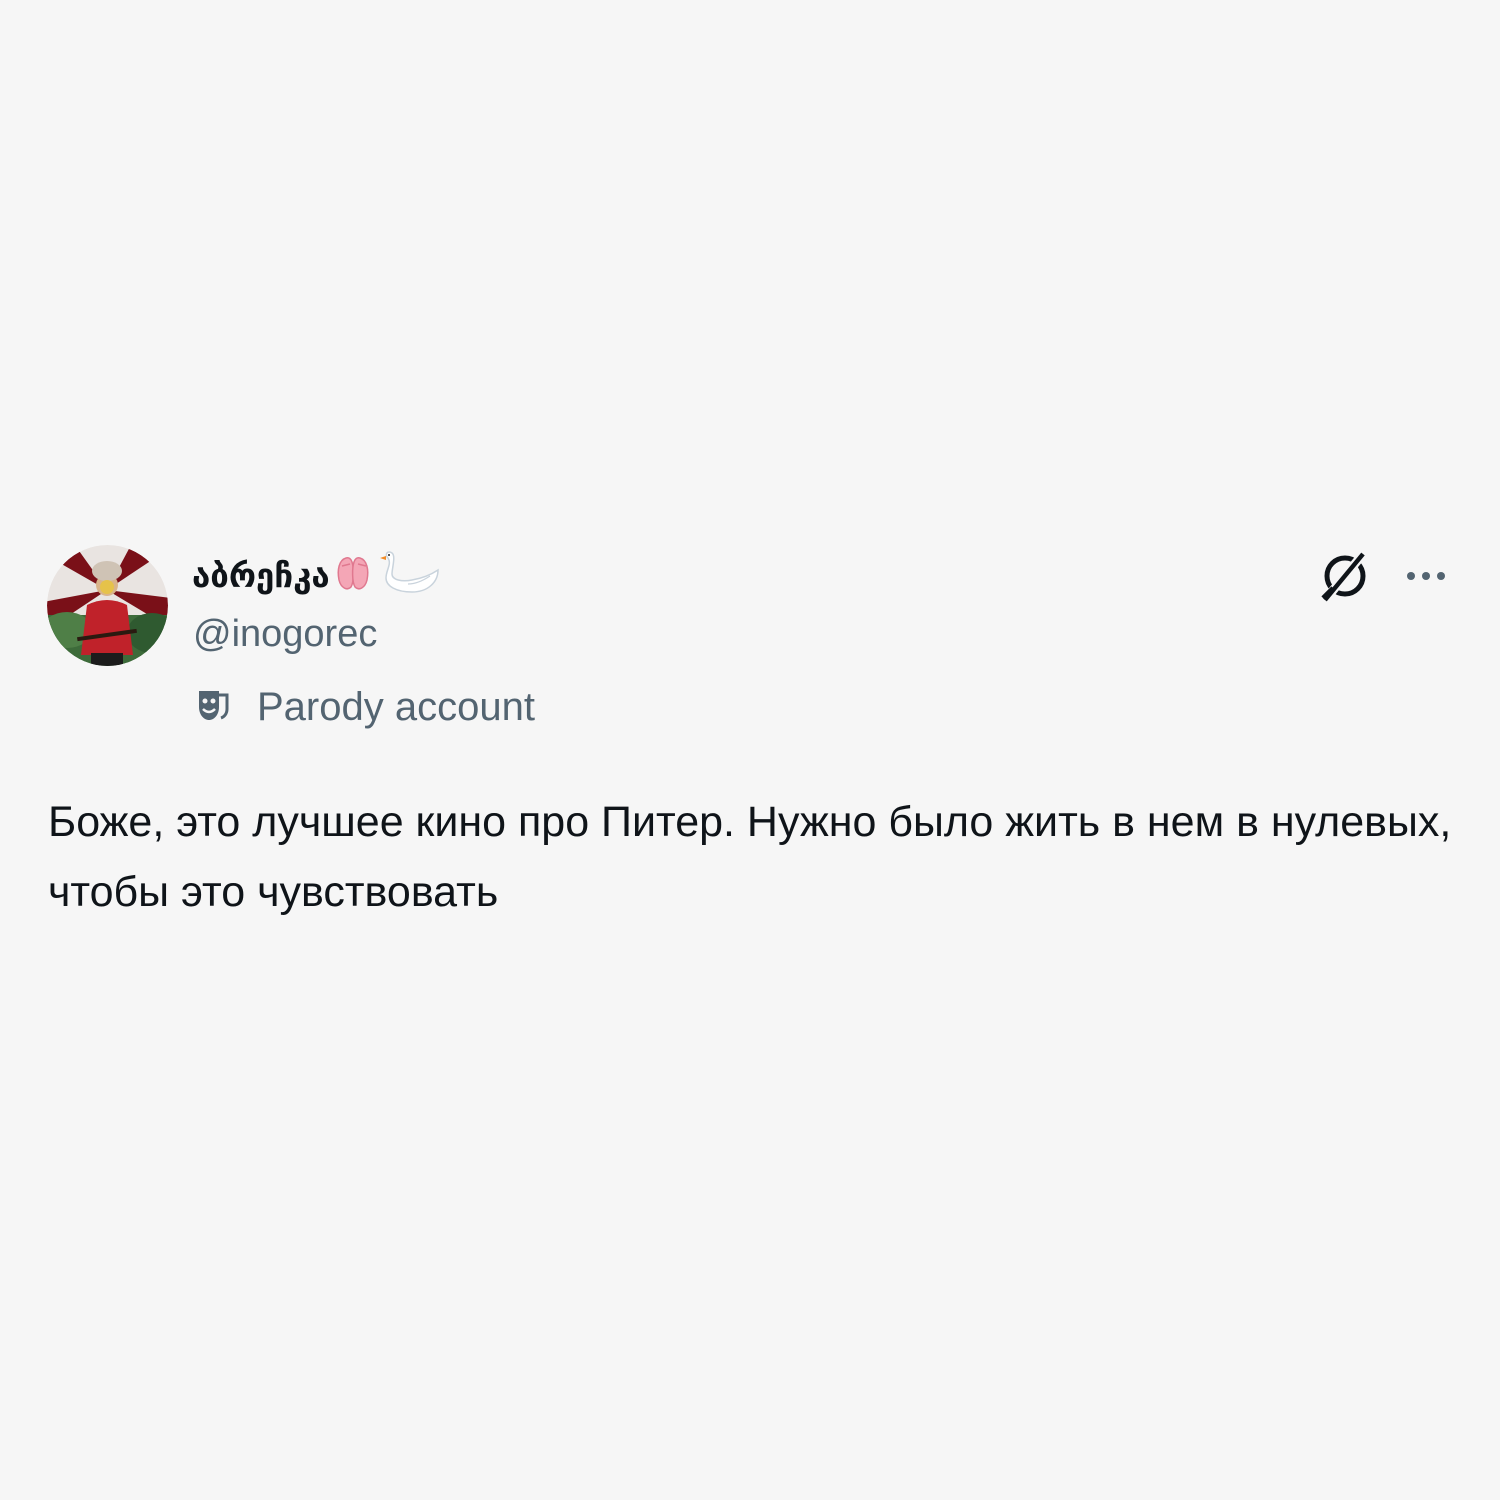  Describe the element at coordinates (410, 576) in the screenshot. I see `swan-emoji` at that location.